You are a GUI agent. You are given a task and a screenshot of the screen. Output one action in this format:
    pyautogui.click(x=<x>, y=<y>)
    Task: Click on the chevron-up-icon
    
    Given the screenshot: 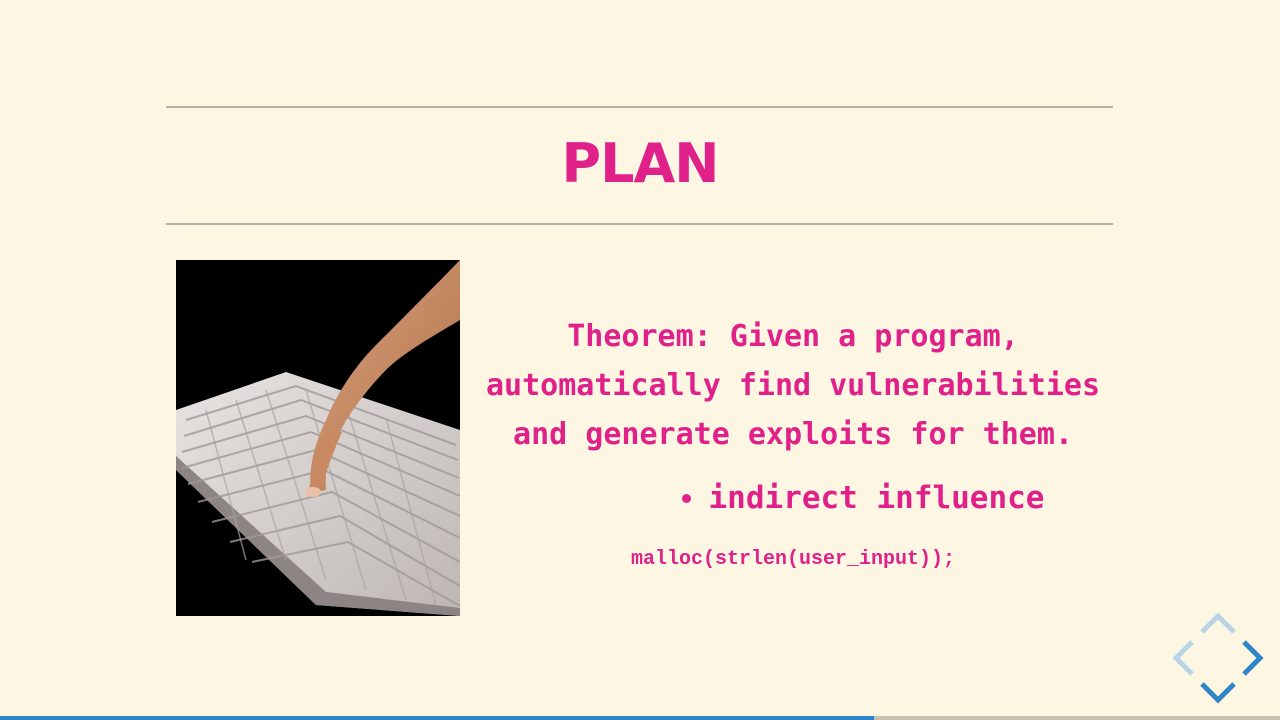 What is the action you would take?
    pyautogui.click(x=1218, y=623)
    